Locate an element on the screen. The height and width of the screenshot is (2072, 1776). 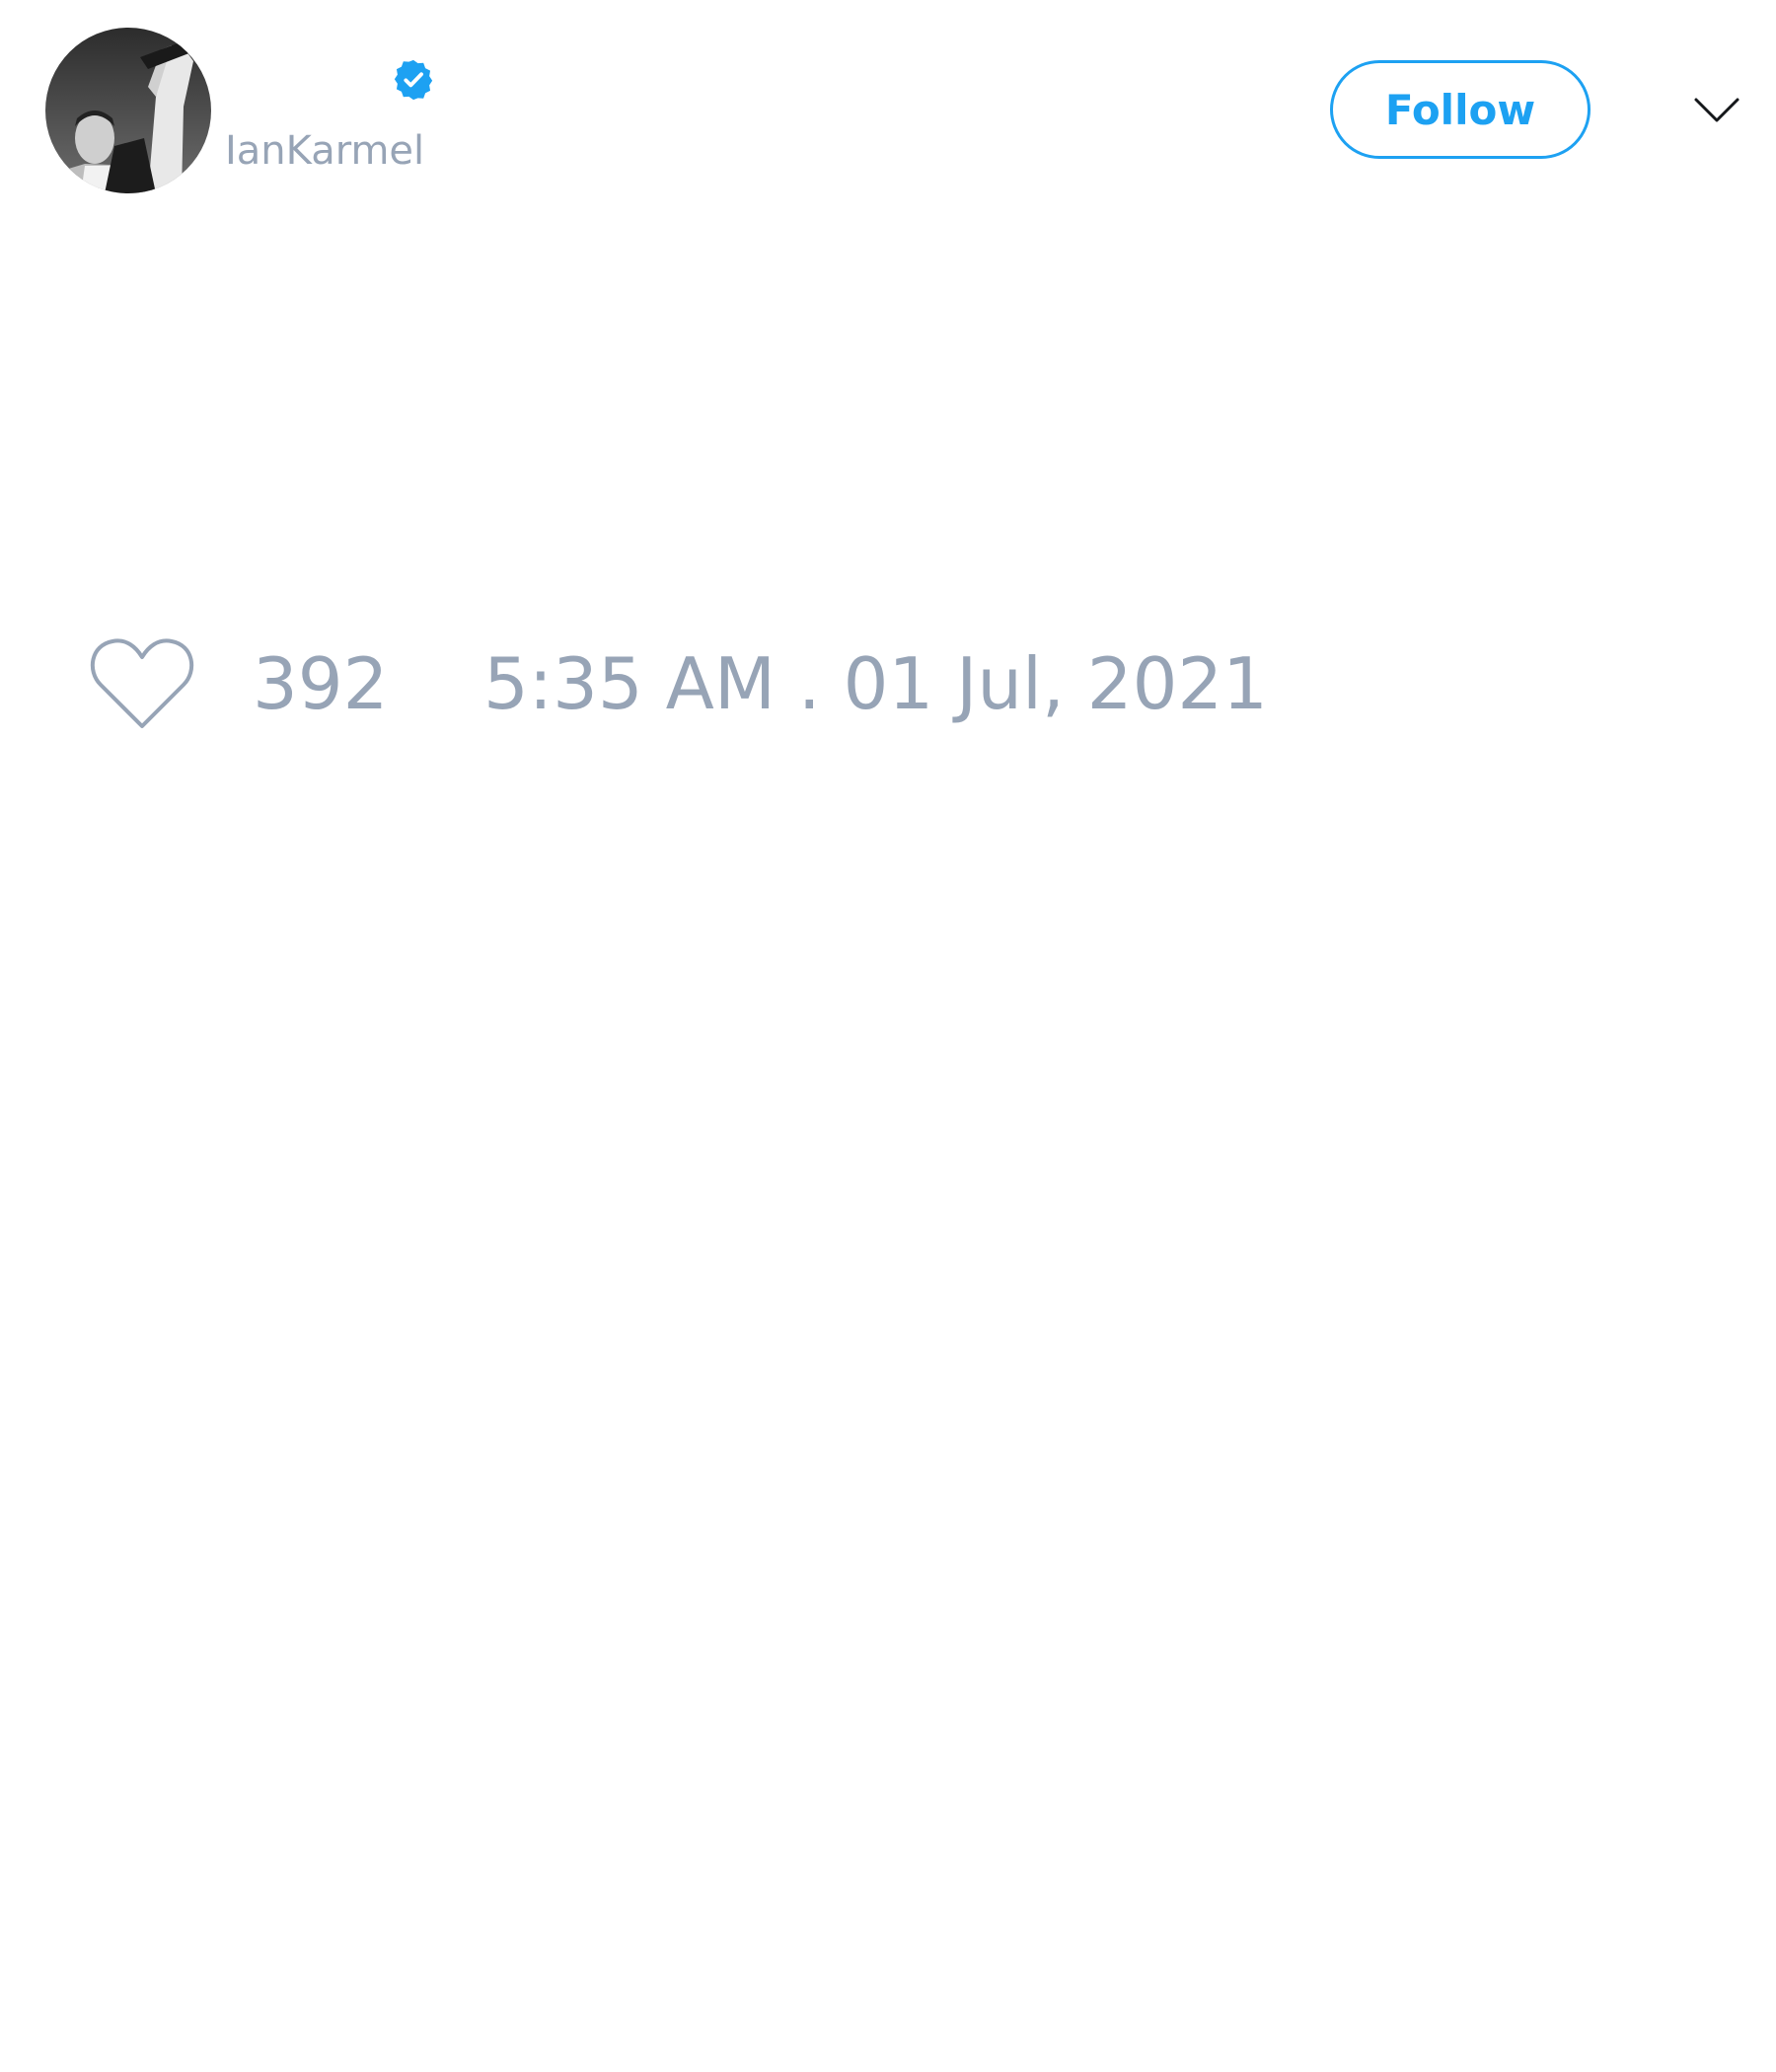
like-count: 392 is located at coordinates (321, 684).